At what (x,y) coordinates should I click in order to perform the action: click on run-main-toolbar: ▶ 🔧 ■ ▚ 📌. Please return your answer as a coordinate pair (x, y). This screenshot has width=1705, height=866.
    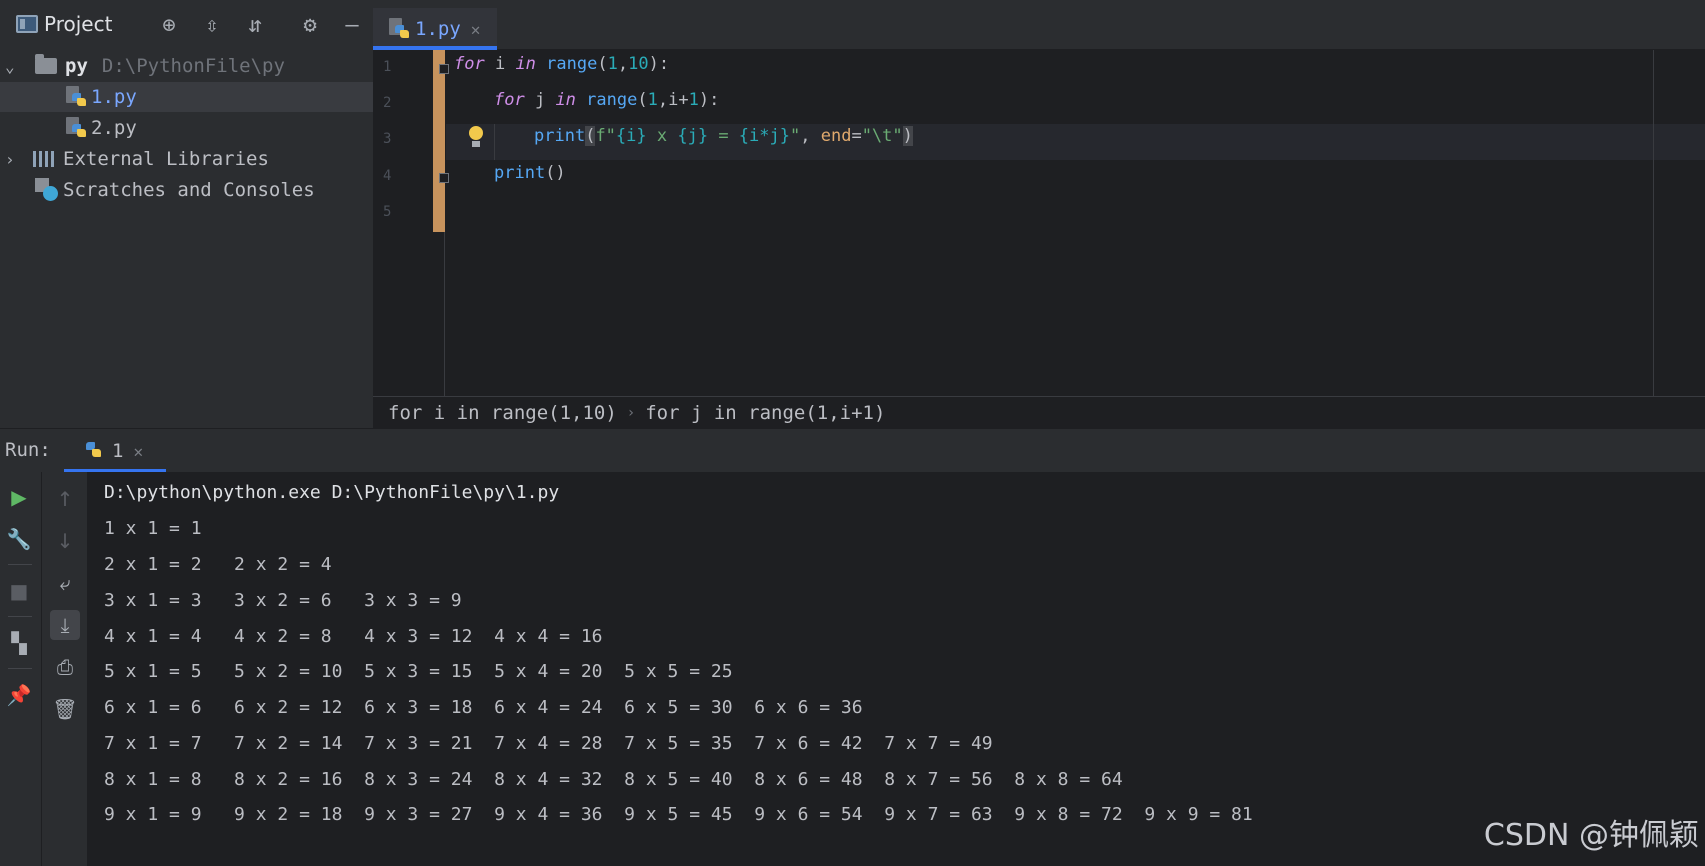
    Looking at the image, I should click on (21, 669).